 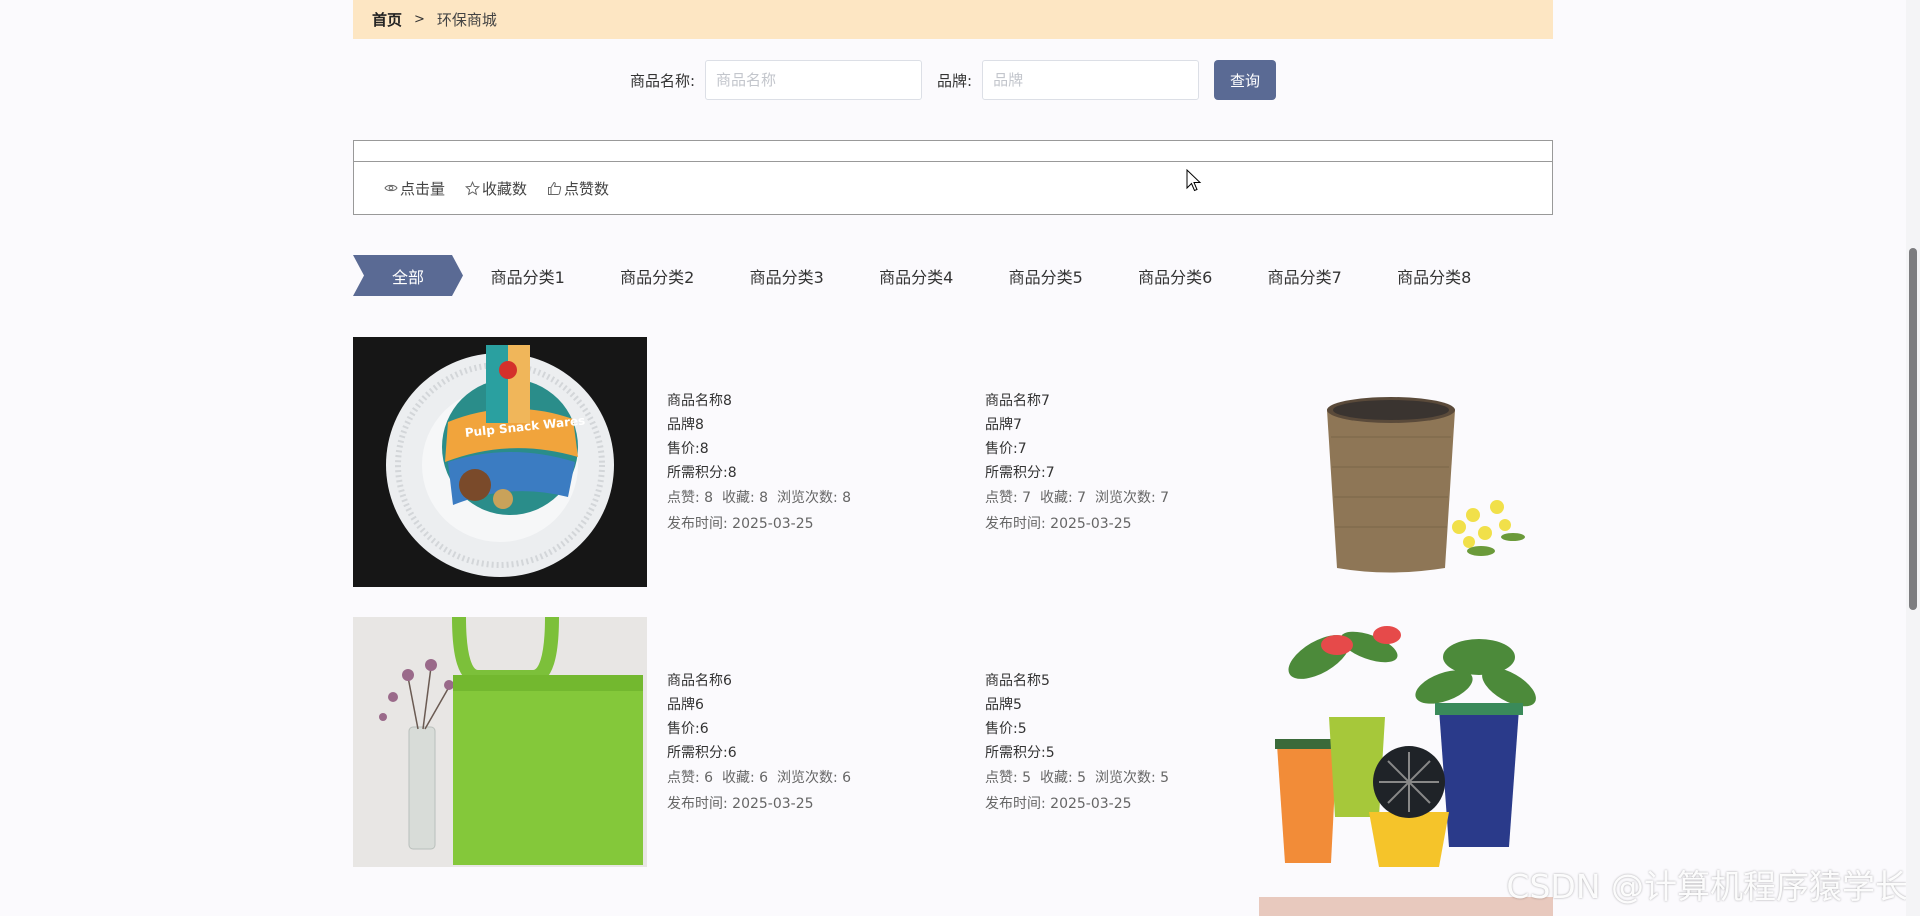 I want to click on product-name: 商品名称6, so click(x=817, y=681).